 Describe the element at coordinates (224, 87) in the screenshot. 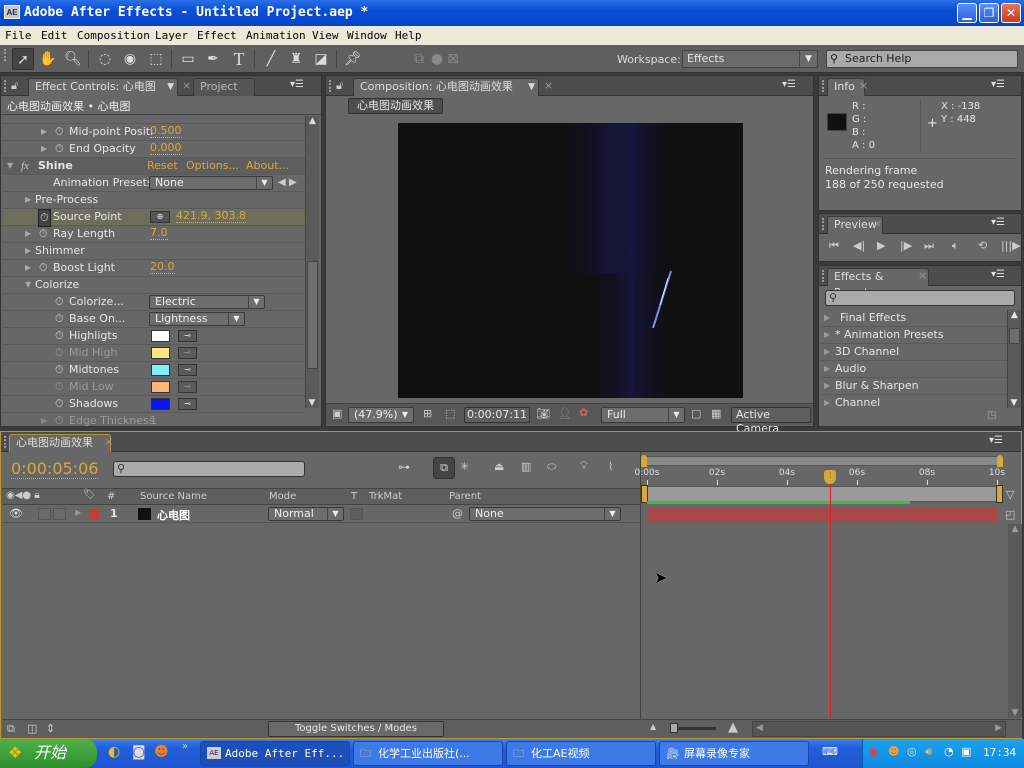

I see `tab-project: Project` at that location.